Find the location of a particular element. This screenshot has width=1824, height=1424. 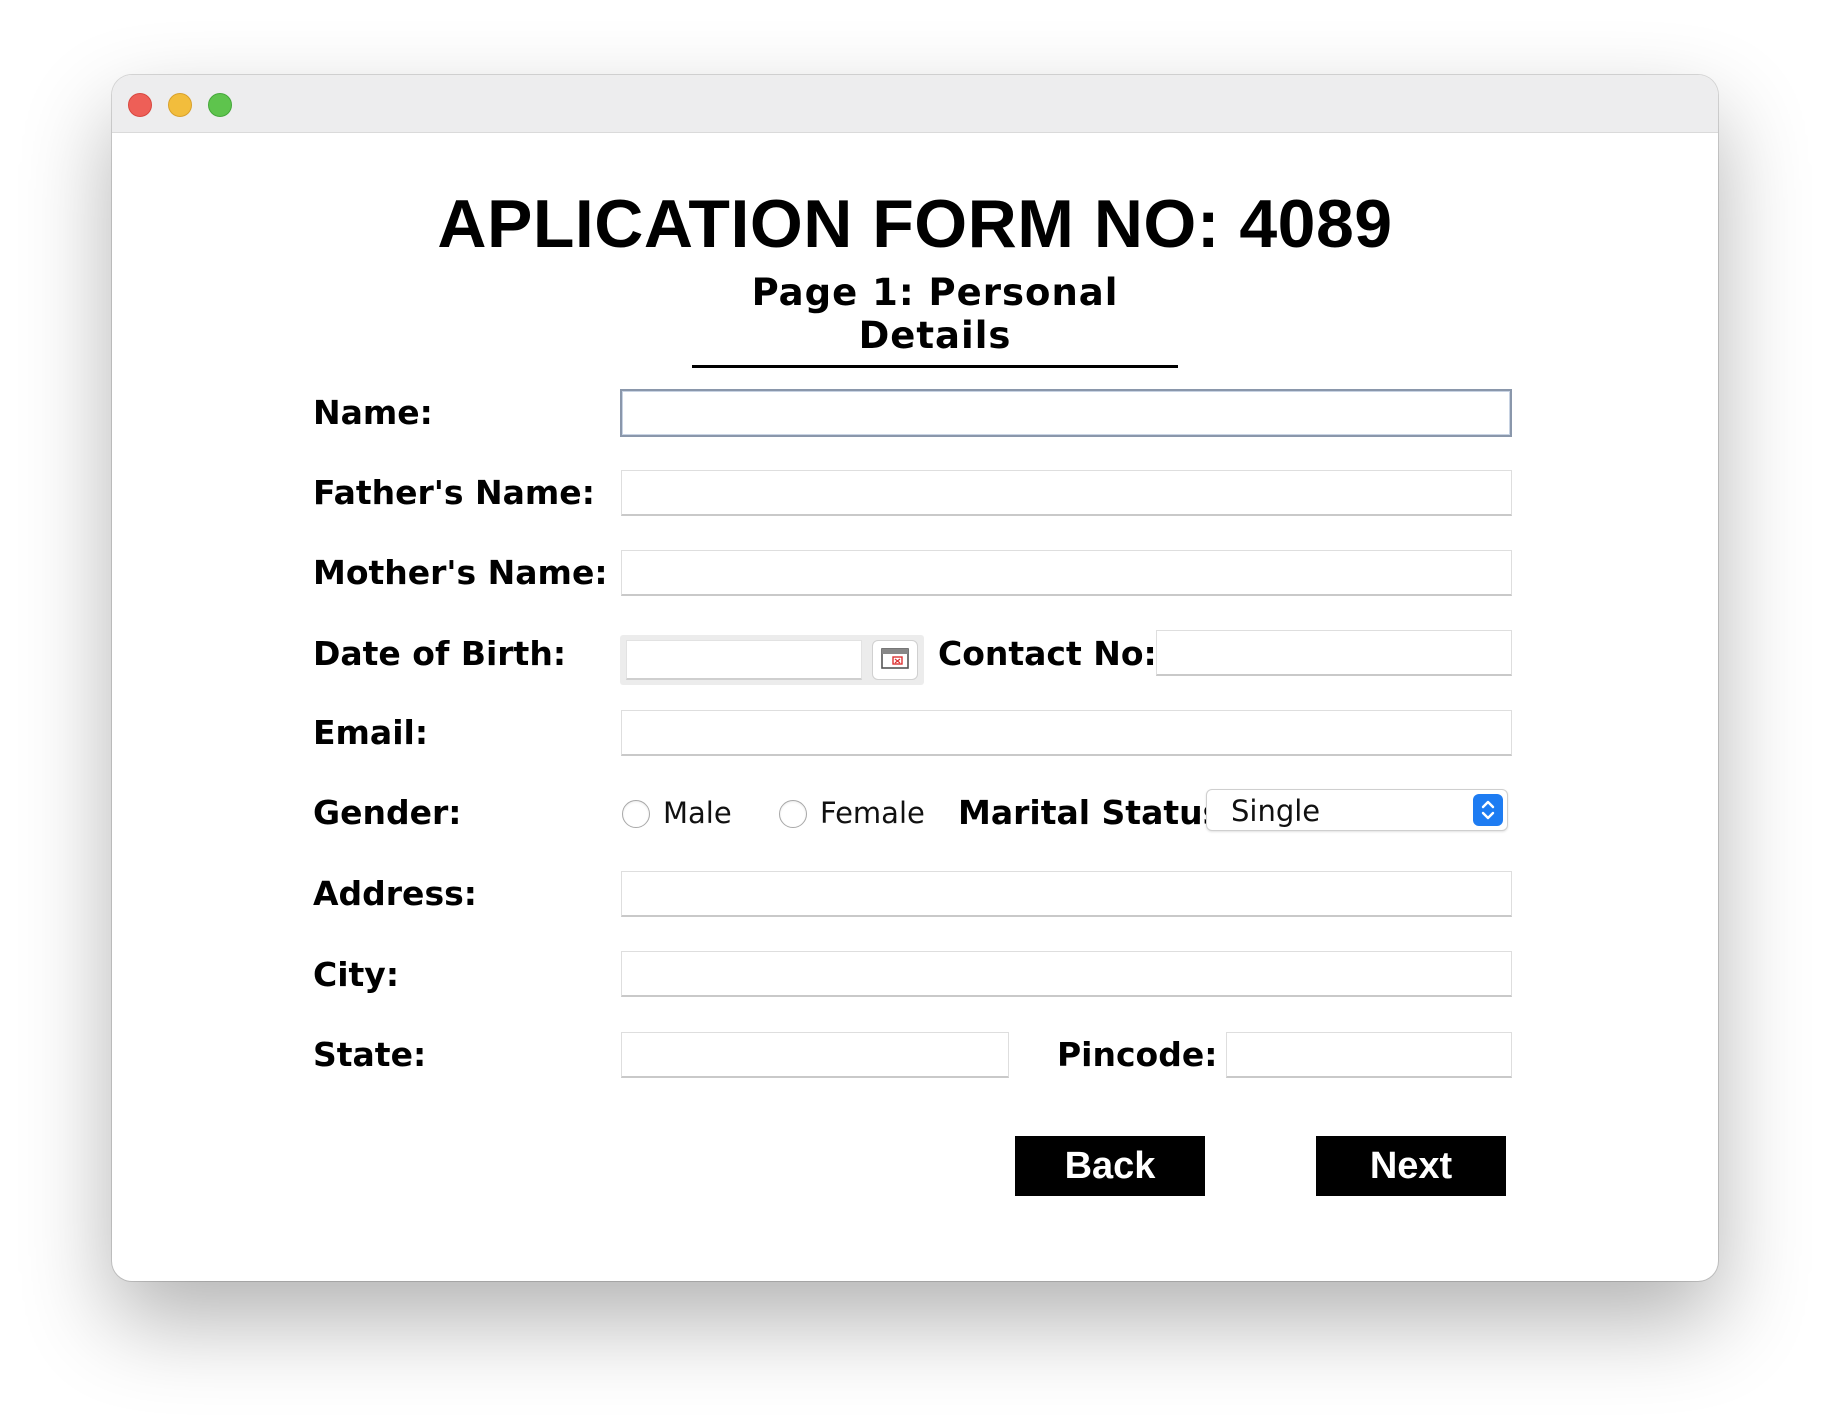

gender-female-label: Female is located at coordinates (872, 813).